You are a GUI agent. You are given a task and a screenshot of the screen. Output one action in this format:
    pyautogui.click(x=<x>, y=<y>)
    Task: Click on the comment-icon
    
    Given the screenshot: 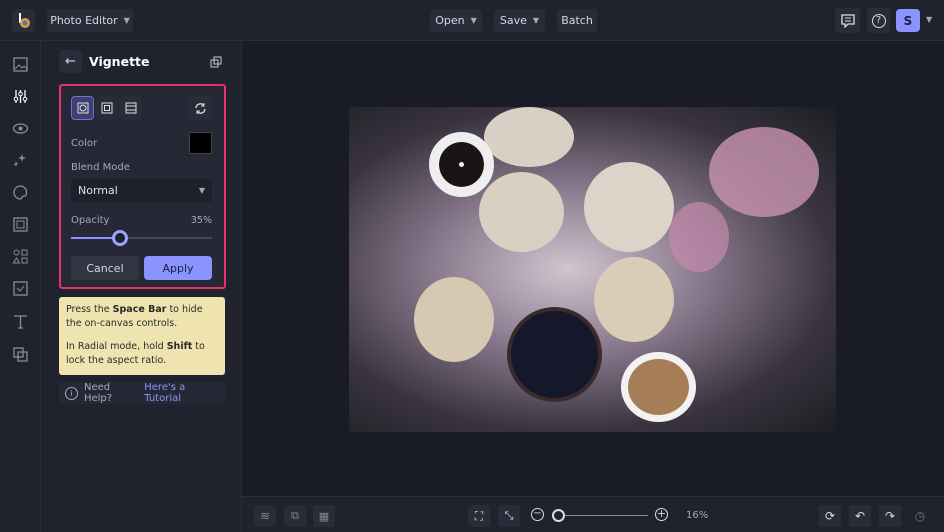 What is the action you would take?
    pyautogui.click(x=847, y=20)
    